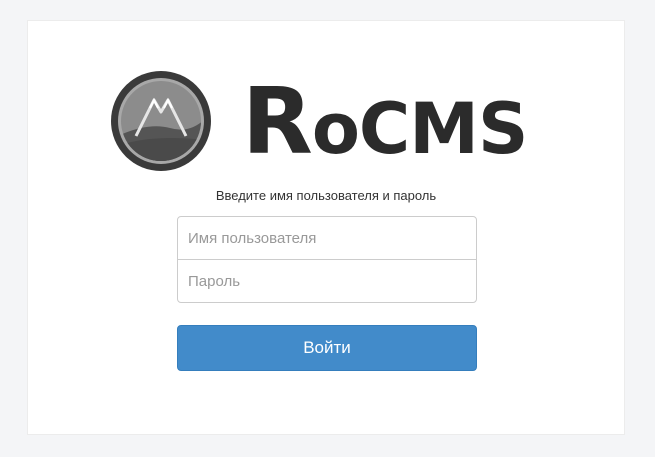 The image size is (655, 457). I want to click on password-input, so click(327, 281).